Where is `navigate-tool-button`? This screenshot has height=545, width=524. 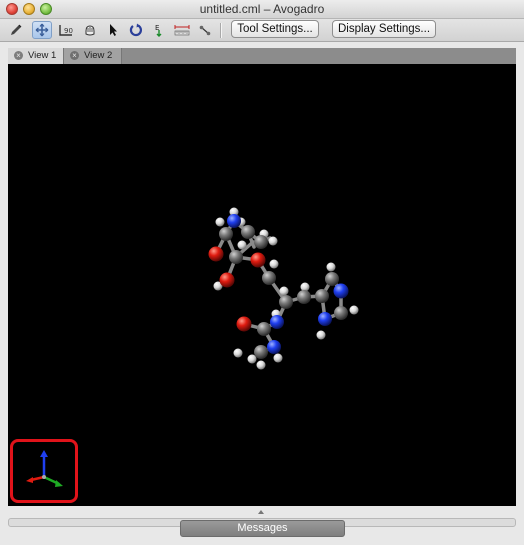
navigate-tool-button is located at coordinates (42, 30).